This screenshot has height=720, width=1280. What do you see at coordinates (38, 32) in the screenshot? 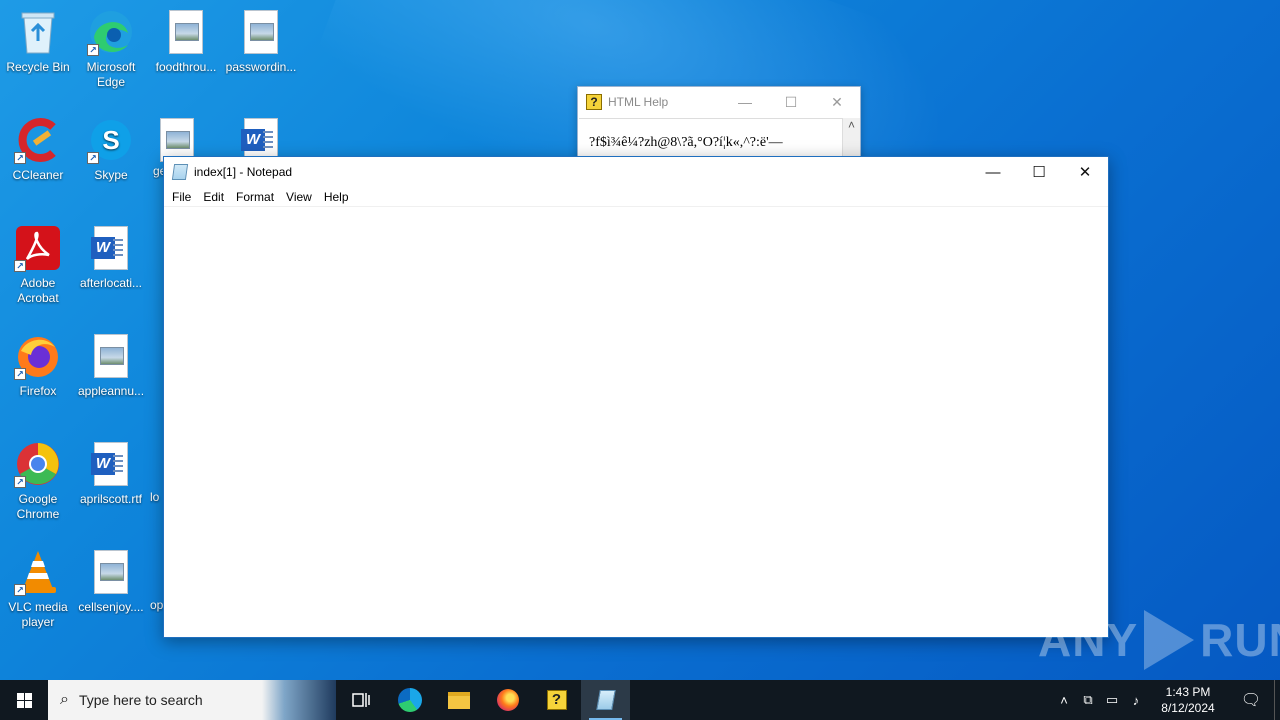
I see `recycle-bin-icon` at bounding box center [38, 32].